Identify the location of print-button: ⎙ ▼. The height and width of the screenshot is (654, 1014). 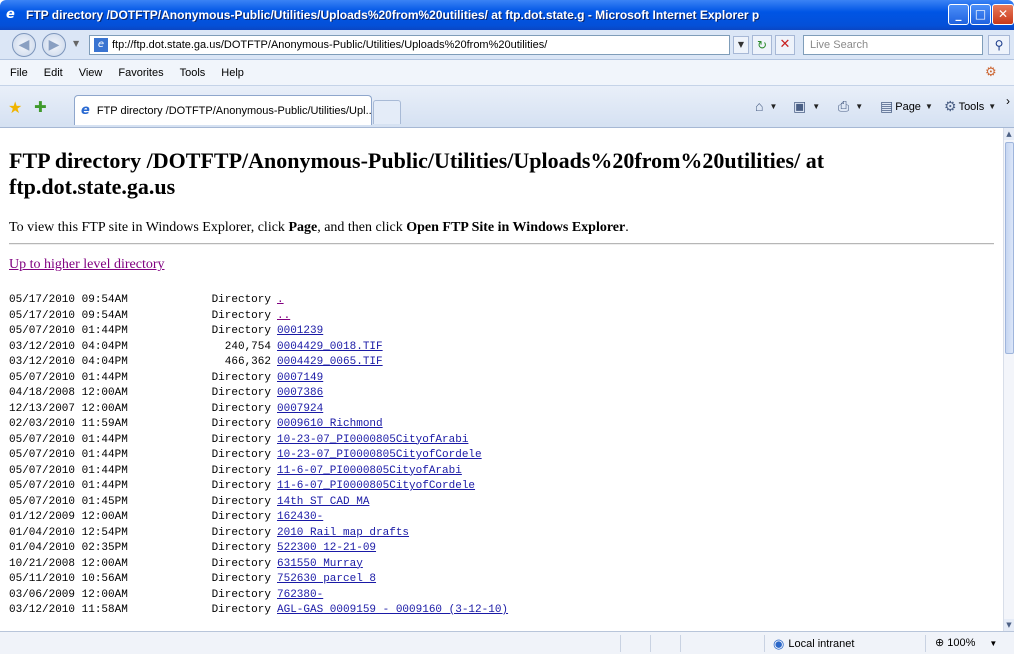
(850, 106).